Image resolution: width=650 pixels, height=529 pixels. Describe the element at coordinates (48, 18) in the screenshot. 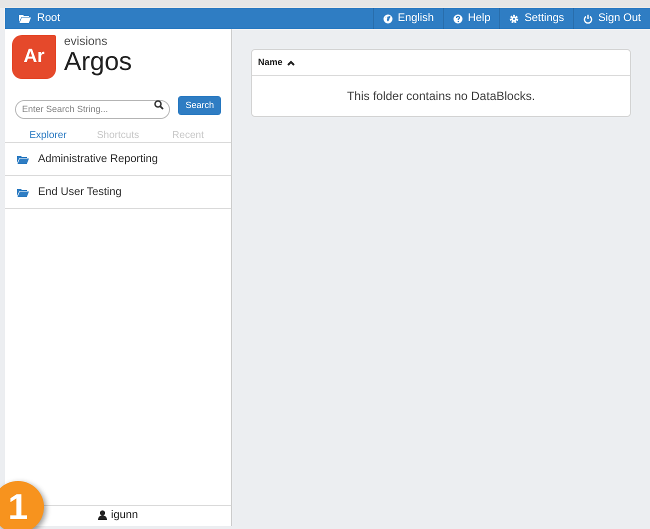

I see `breadcrumb-link: Root` at that location.